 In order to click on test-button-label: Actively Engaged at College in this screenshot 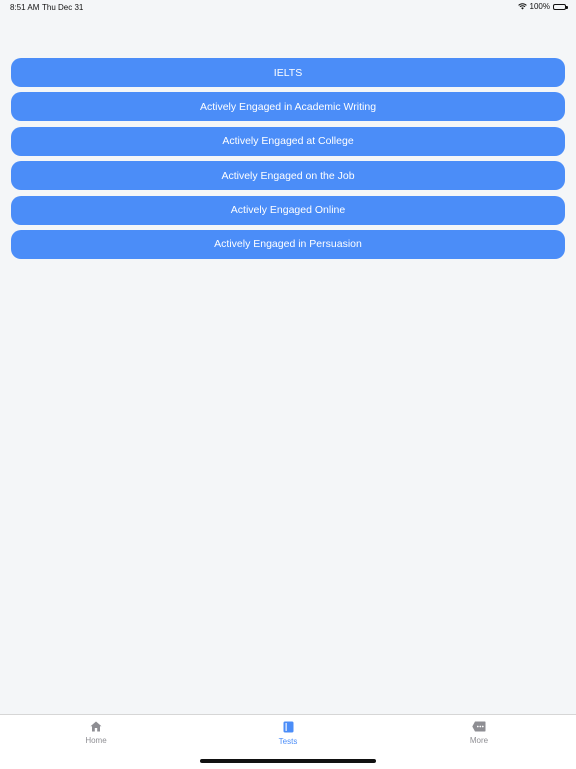, I will do `click(288, 141)`.